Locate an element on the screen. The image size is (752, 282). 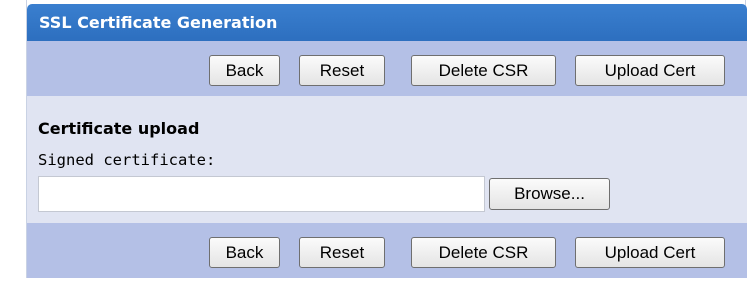
section-title: Certificate upload is located at coordinates (119, 128).